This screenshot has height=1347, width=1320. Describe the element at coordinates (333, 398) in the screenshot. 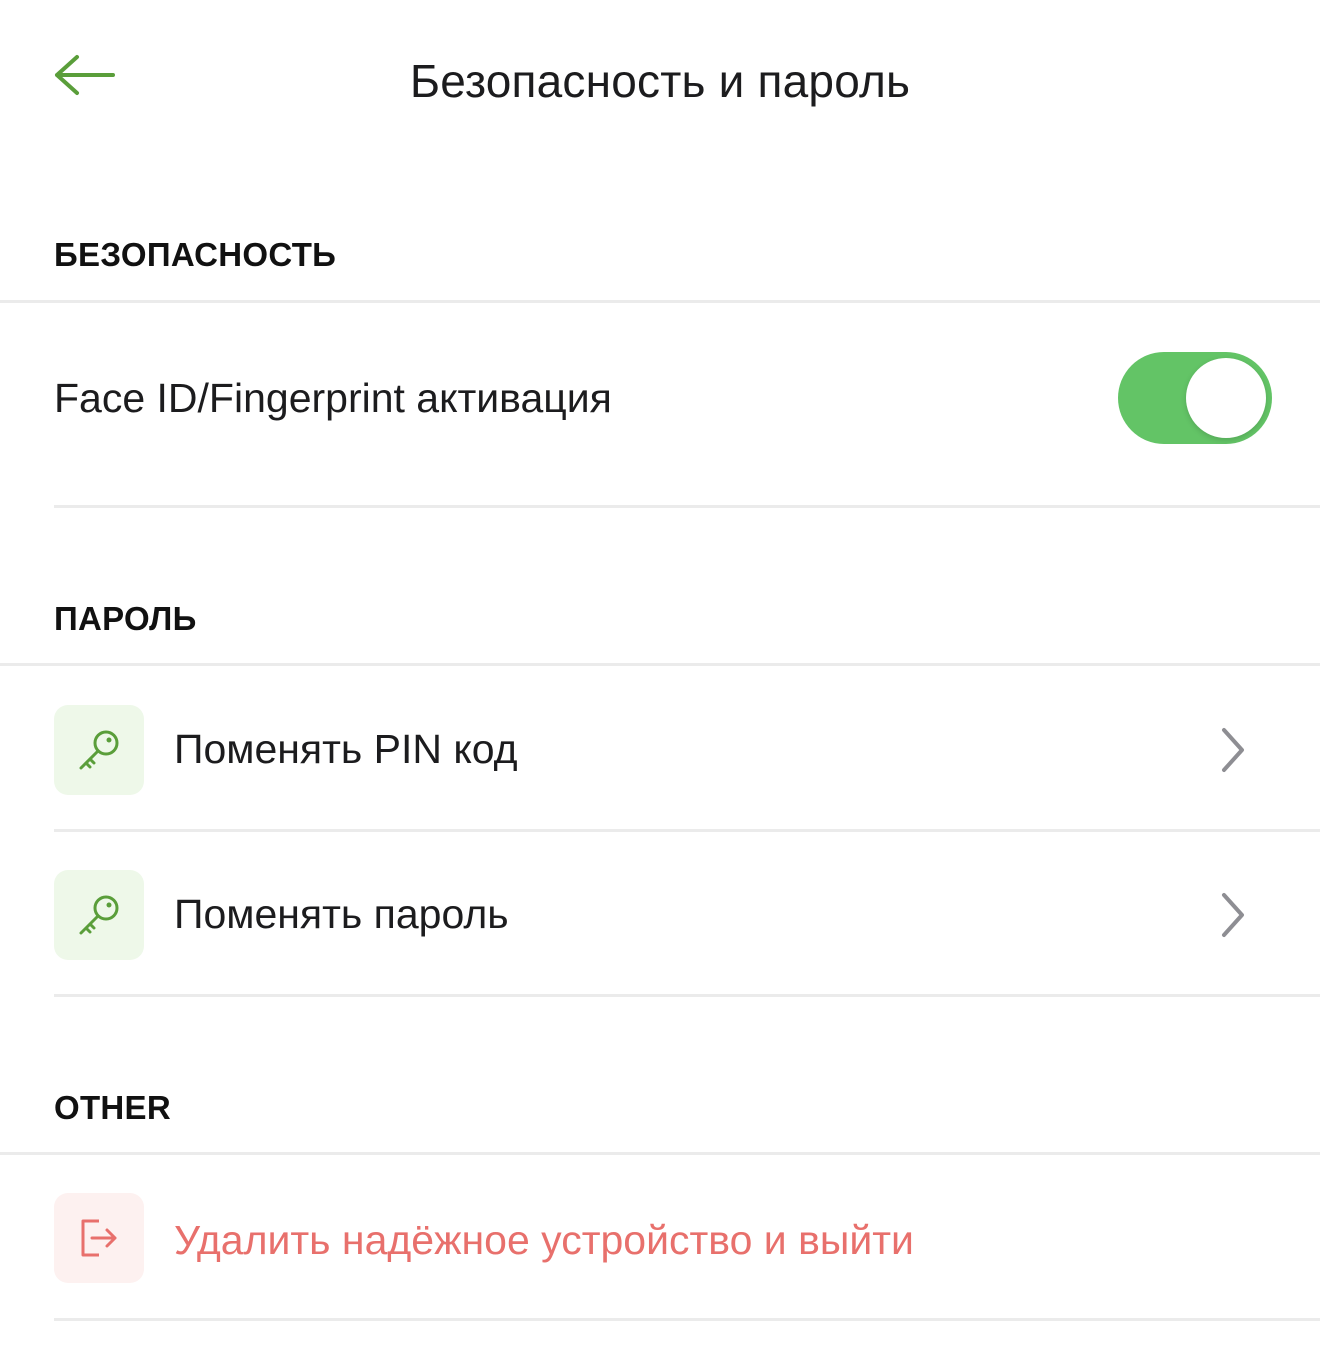

I see `biometric-label: Face ID/Fingerprint активация` at that location.